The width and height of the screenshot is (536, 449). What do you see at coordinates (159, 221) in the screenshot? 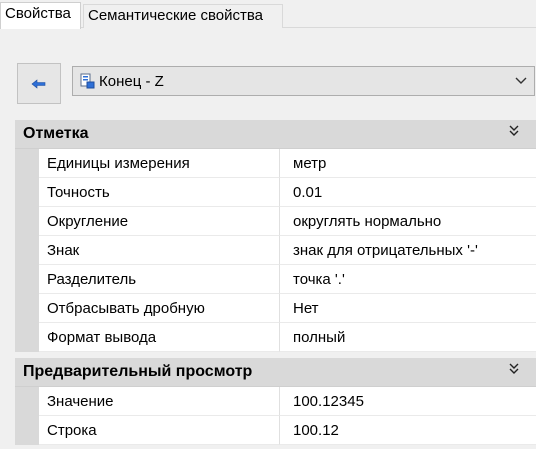
I see `property-name: Округление` at bounding box center [159, 221].